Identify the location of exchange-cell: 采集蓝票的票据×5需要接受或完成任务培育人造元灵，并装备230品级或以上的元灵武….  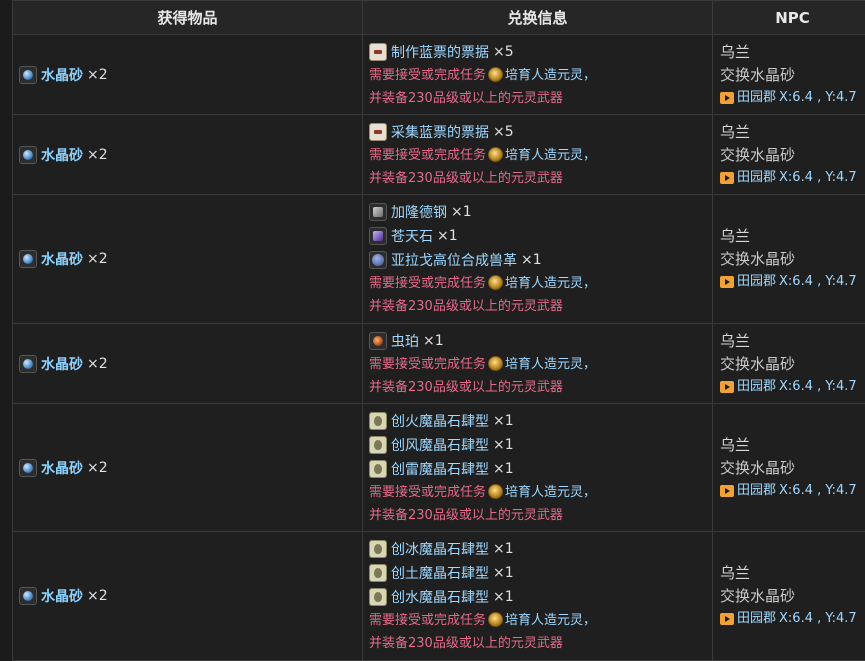
(538, 155).